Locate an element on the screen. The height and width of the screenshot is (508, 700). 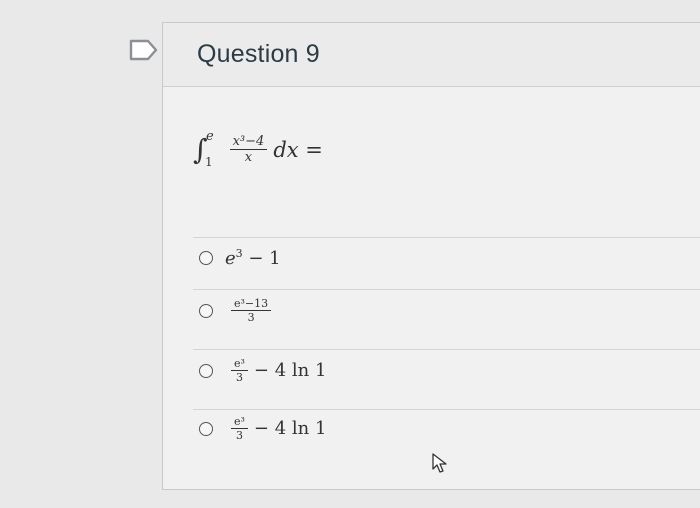
answer-option-4: e³ 3 − 4 ln 1 is located at coordinates (262, 428).